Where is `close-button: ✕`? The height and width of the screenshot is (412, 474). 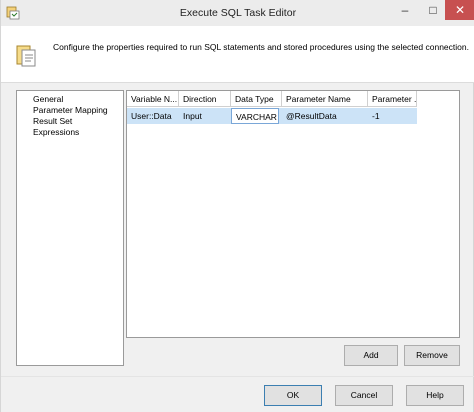
close-button: ✕ is located at coordinates (459, 10).